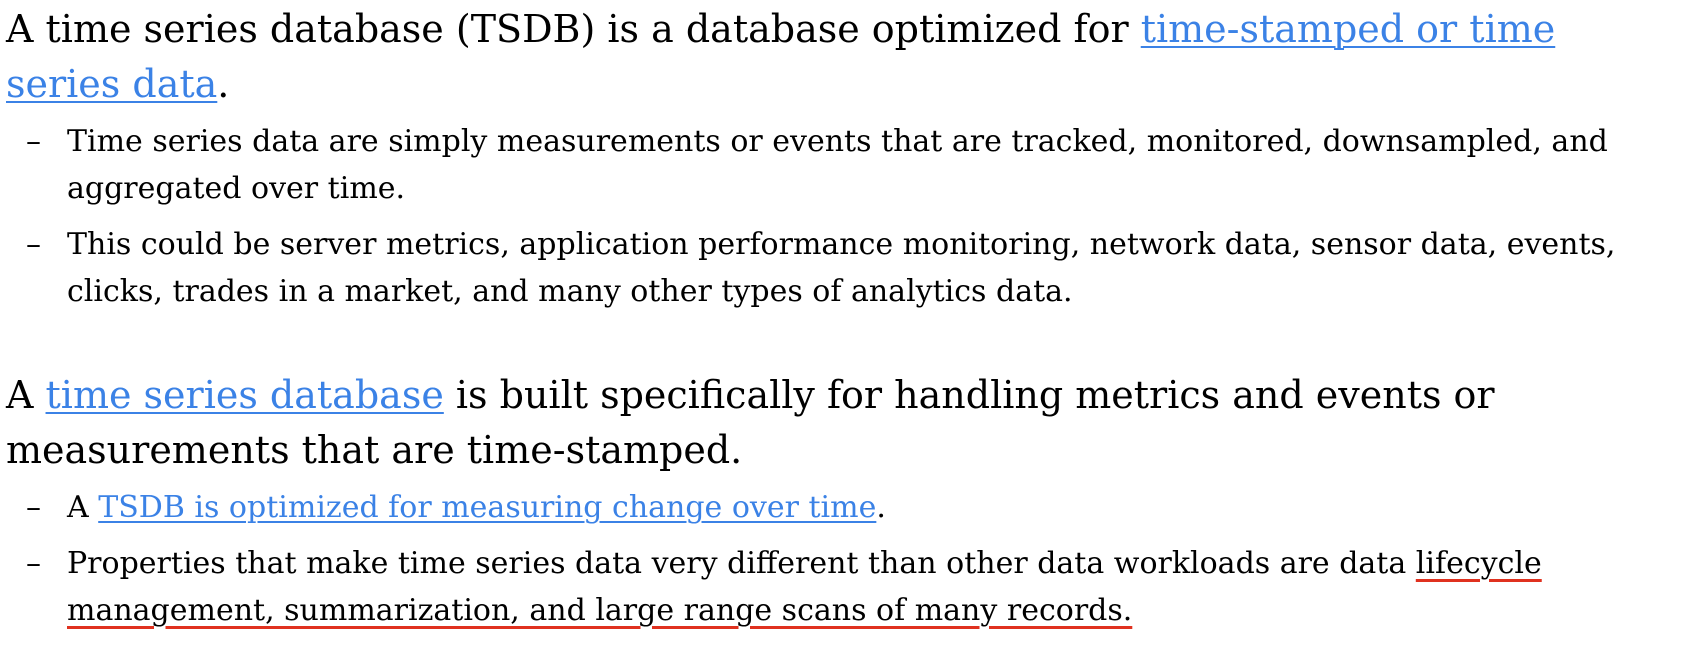 The height and width of the screenshot is (668, 1682). Describe the element at coordinates (26, 395) in the screenshot. I see `paragraph-text: A` at that location.